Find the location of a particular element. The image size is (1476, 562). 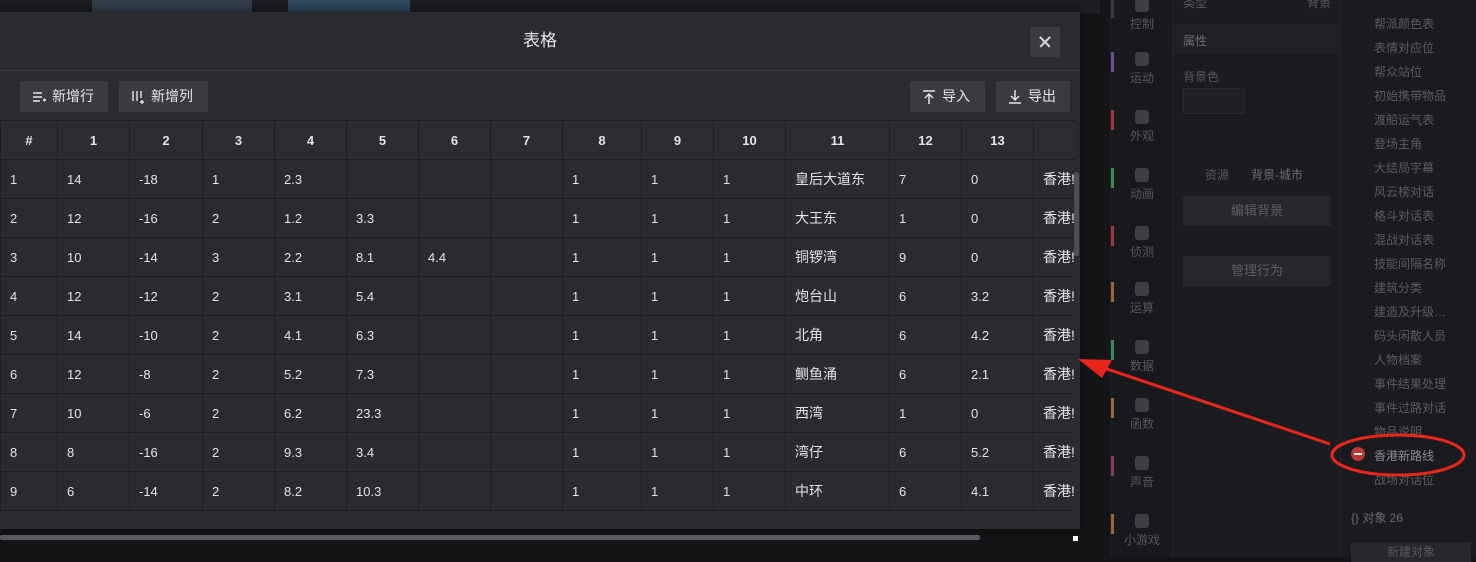

annotation-overlay is located at coordinates (1272, 418).